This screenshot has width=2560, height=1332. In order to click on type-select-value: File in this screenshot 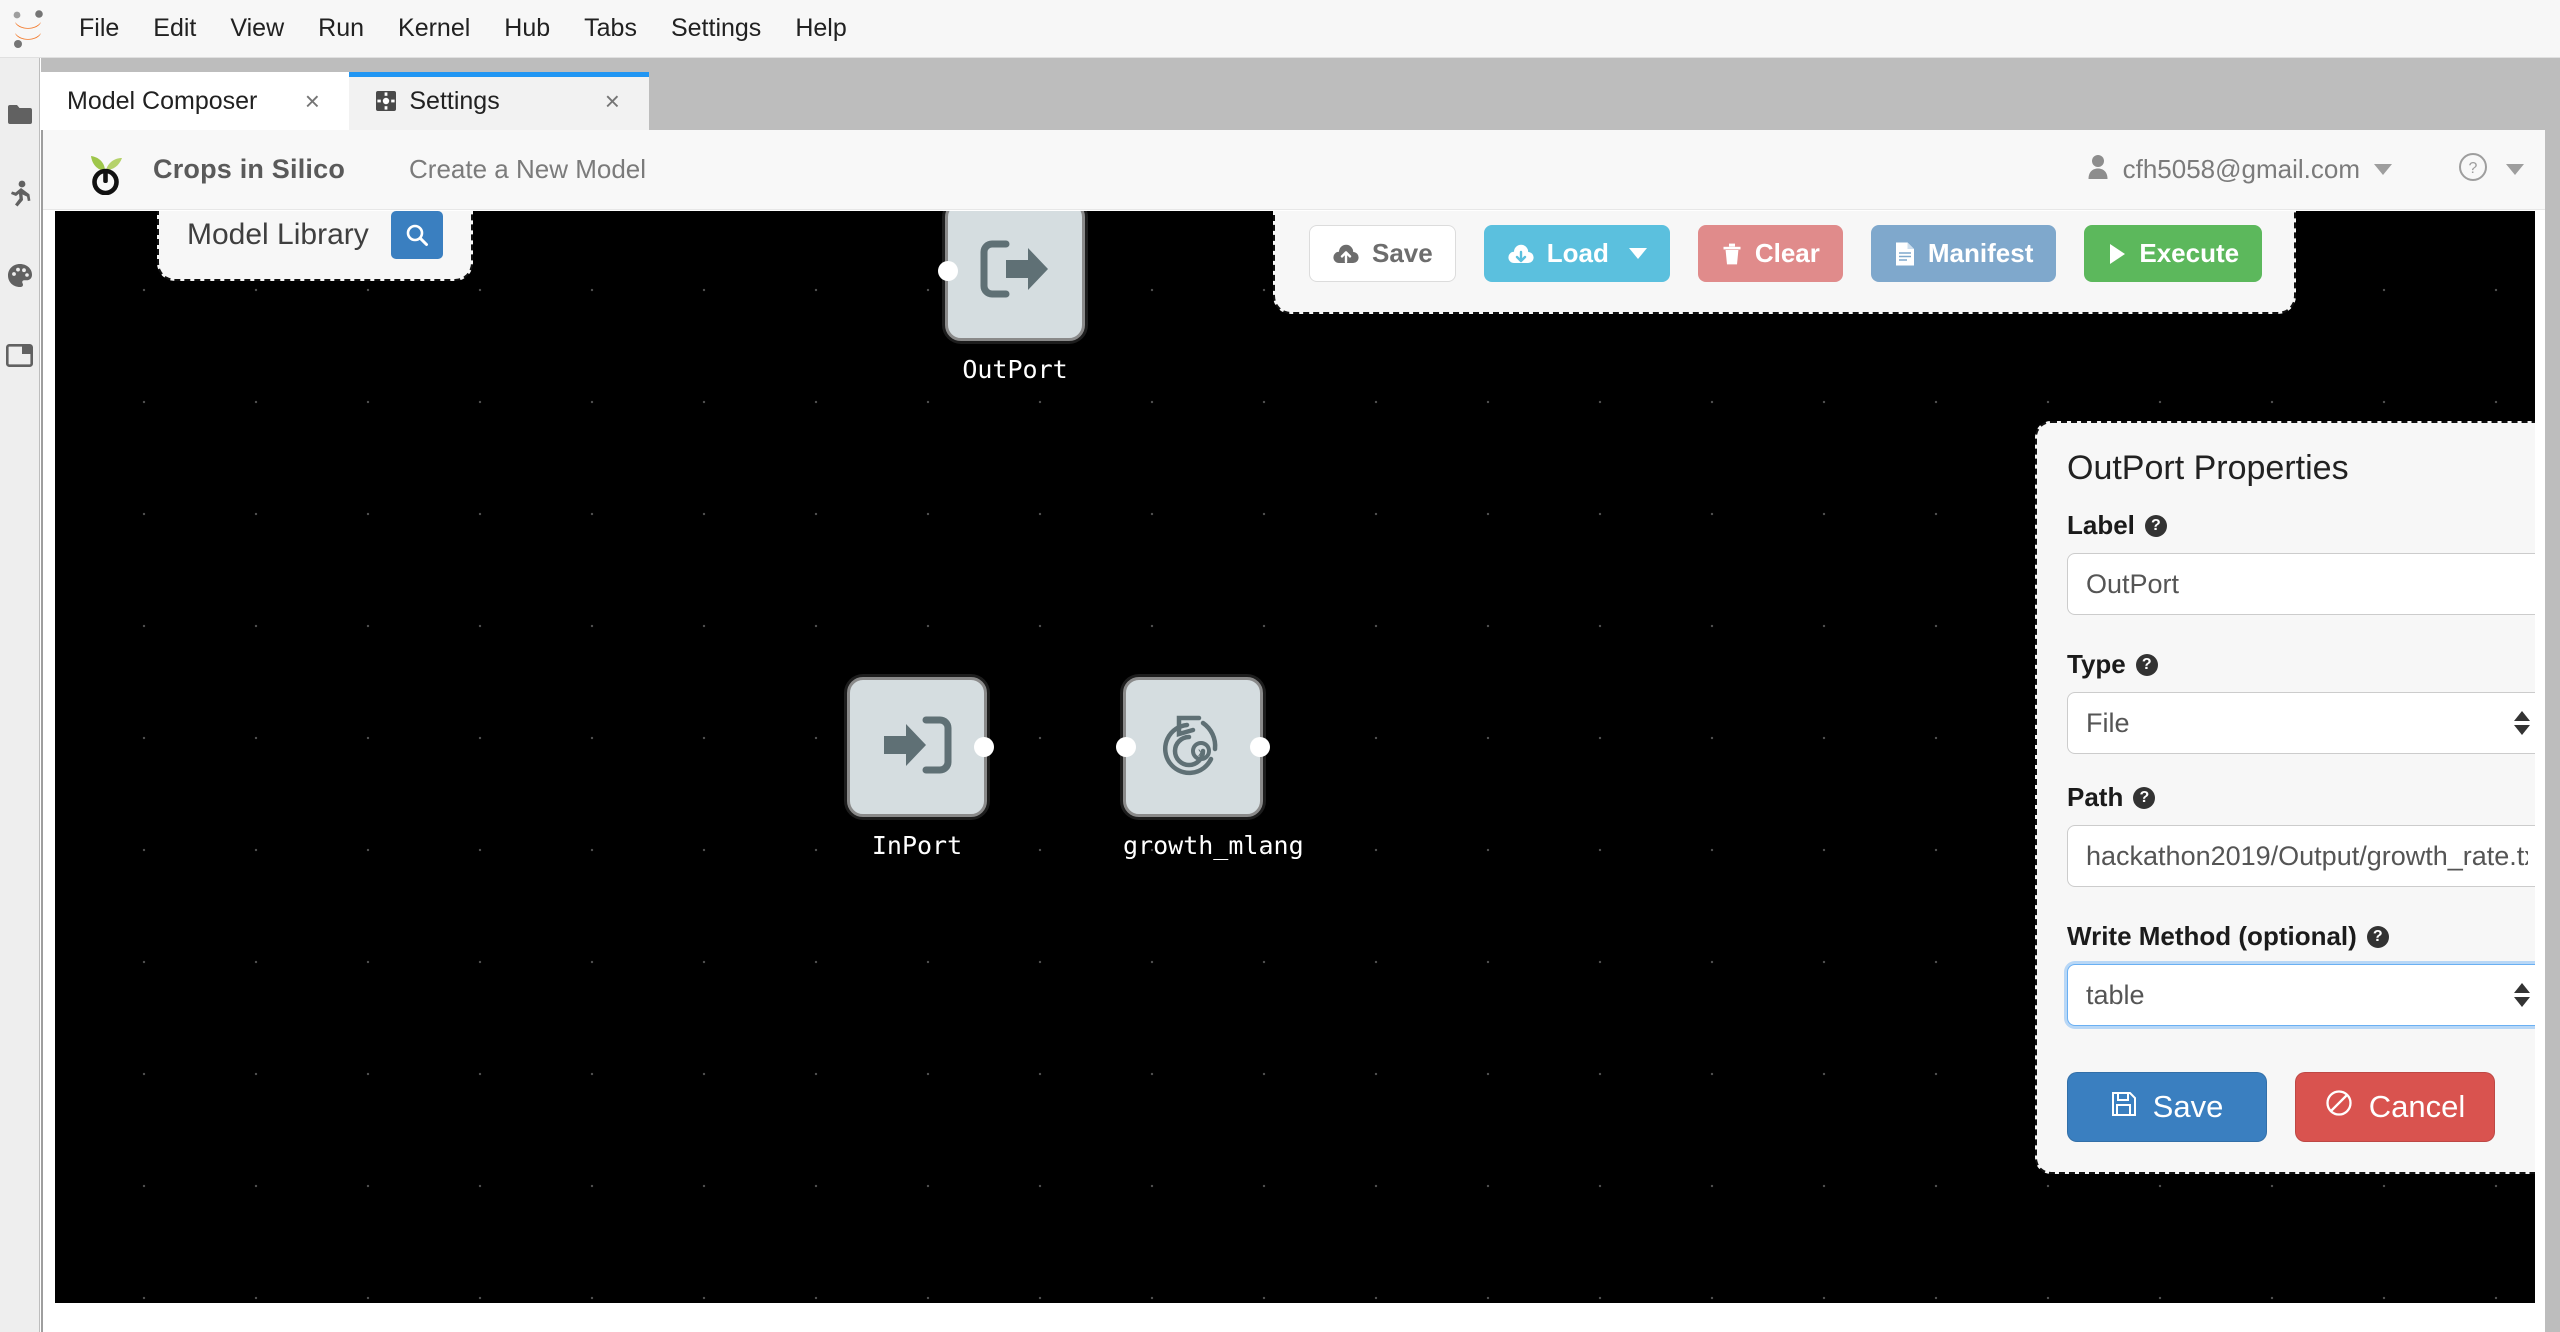, I will do `click(2108, 722)`.